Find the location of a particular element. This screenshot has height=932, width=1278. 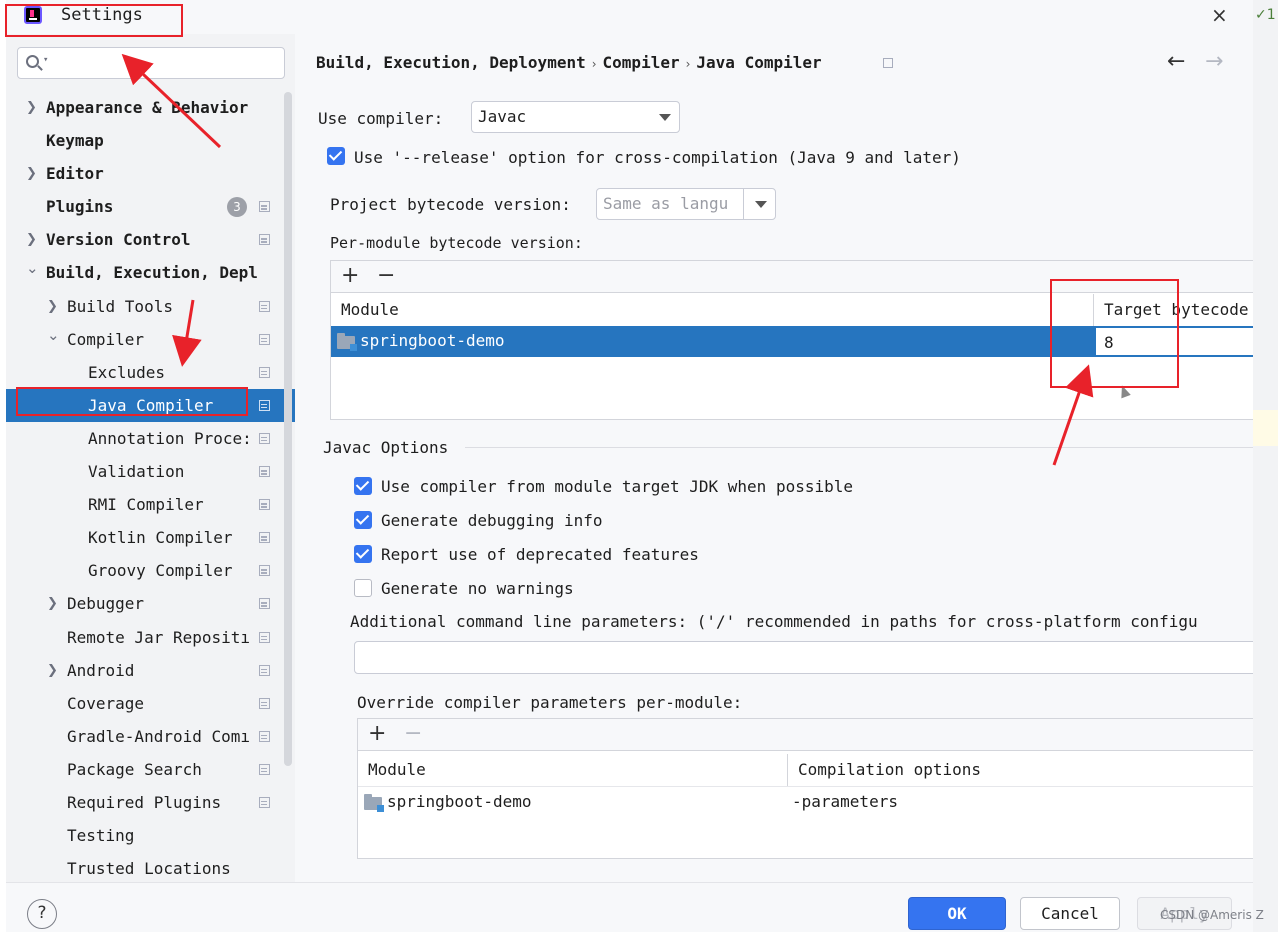

sidebar-item-rmi-compiler: RMI Compiler is located at coordinates (145, 504).